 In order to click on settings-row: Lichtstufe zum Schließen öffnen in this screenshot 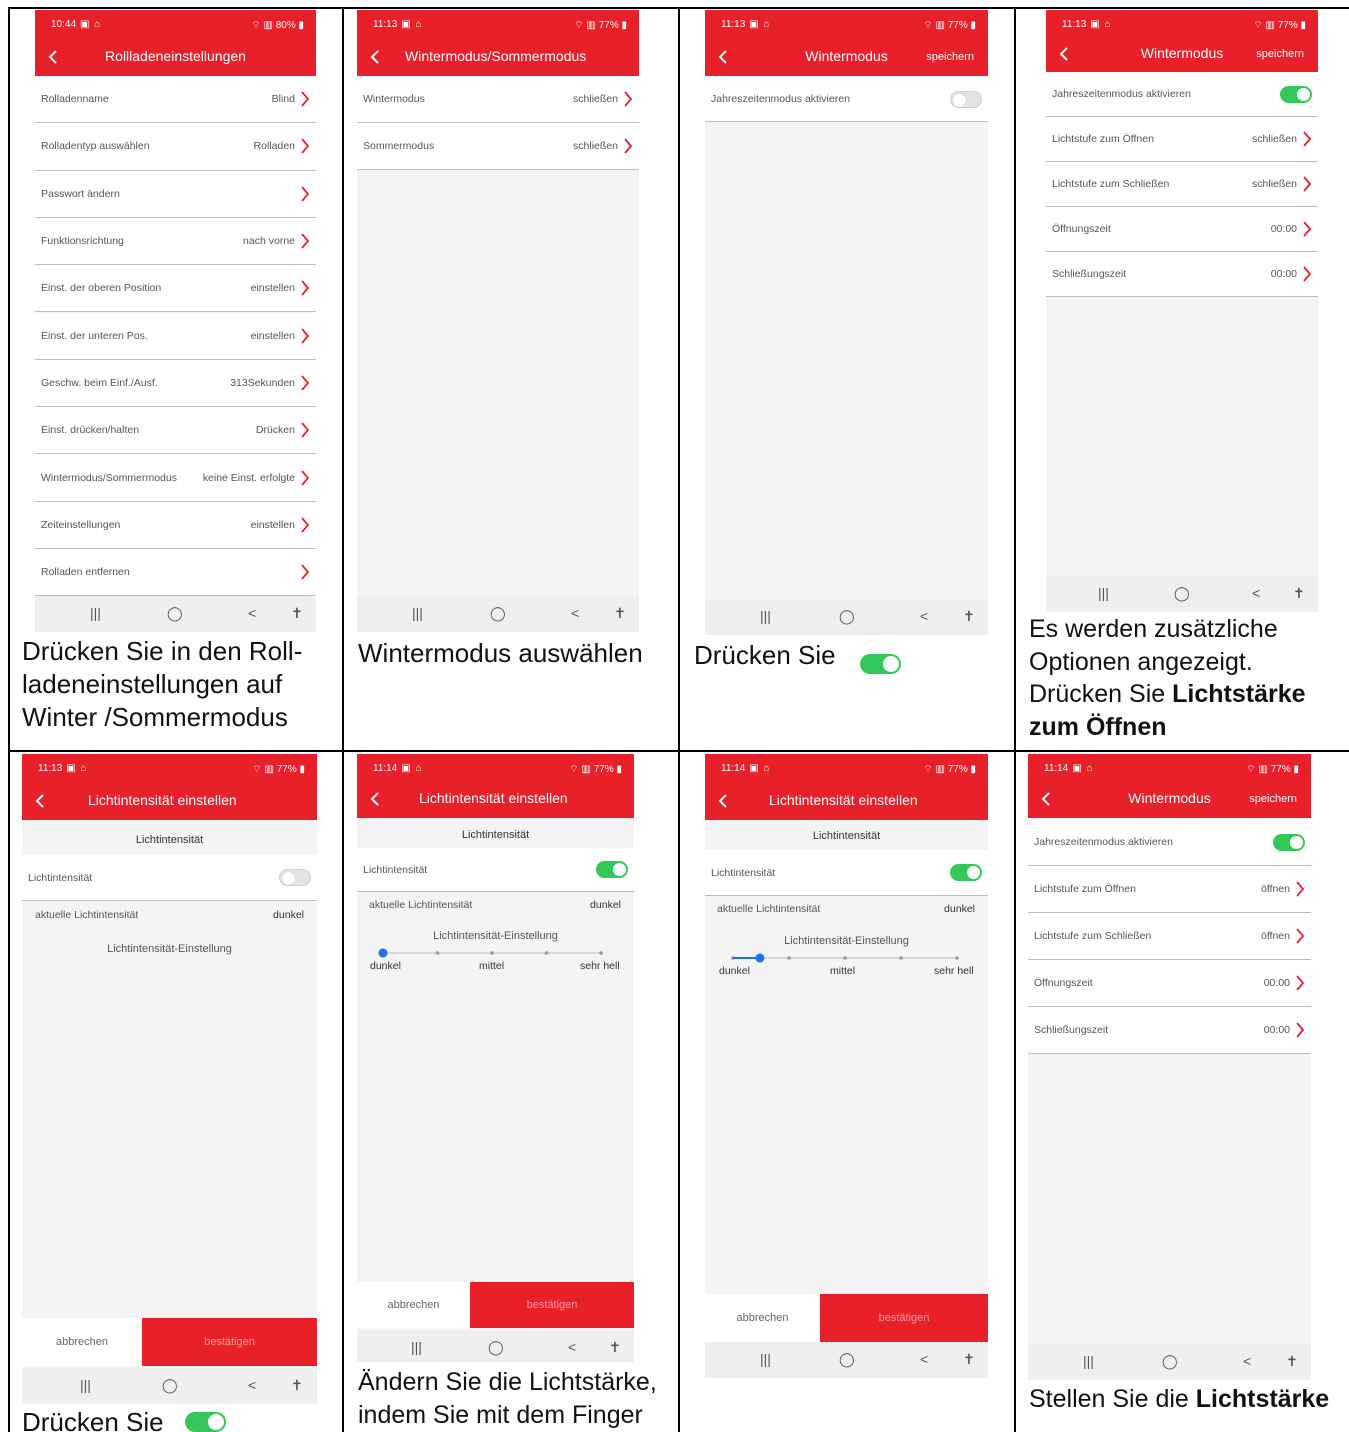, I will do `click(1169, 936)`.